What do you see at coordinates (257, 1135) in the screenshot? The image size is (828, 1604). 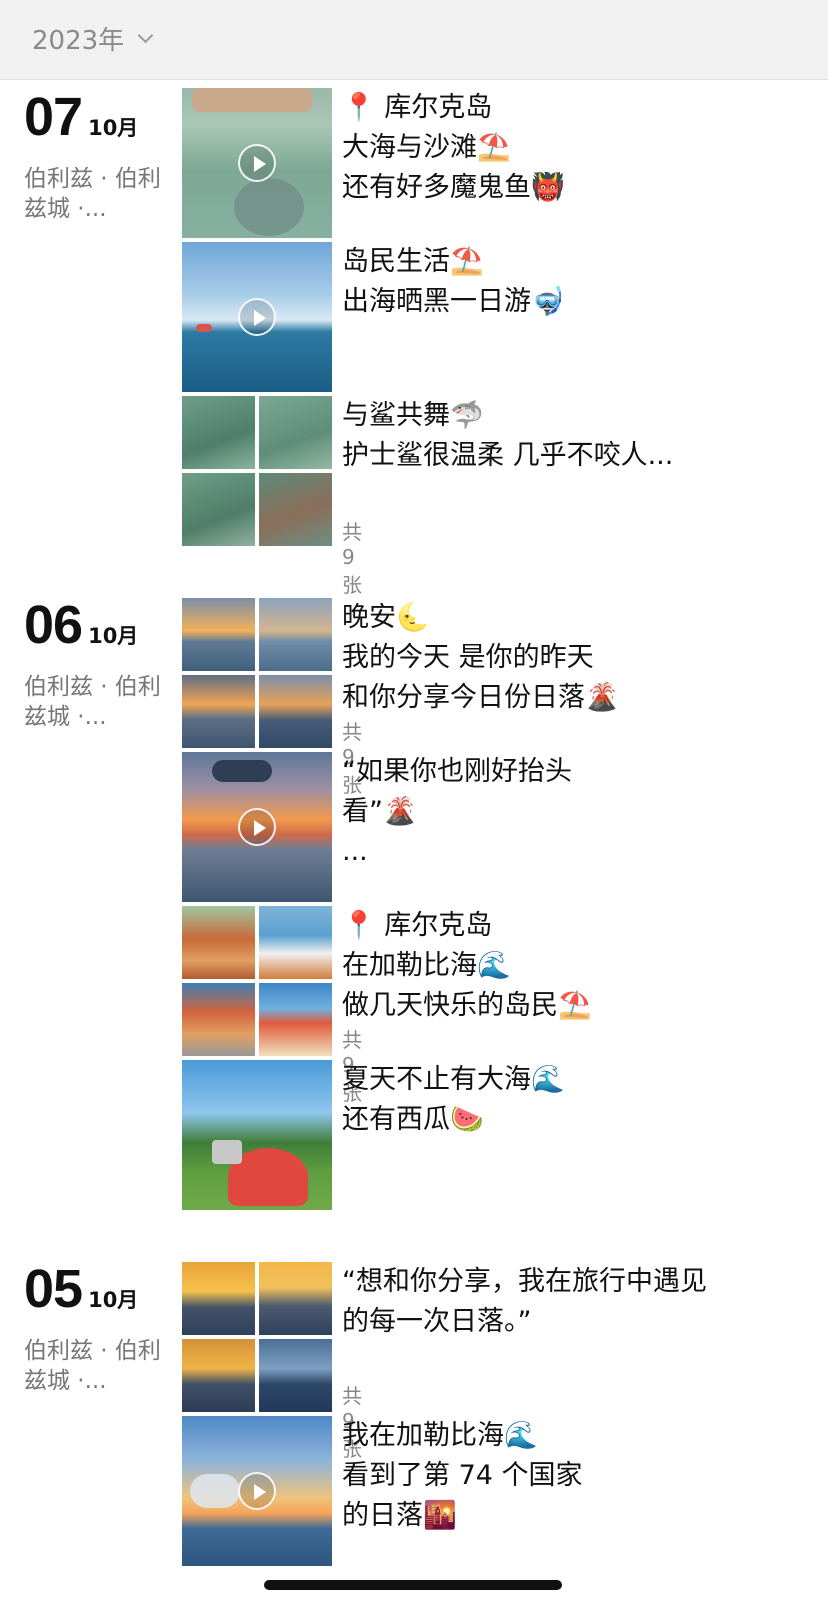 I see `photo-thumbnail` at bounding box center [257, 1135].